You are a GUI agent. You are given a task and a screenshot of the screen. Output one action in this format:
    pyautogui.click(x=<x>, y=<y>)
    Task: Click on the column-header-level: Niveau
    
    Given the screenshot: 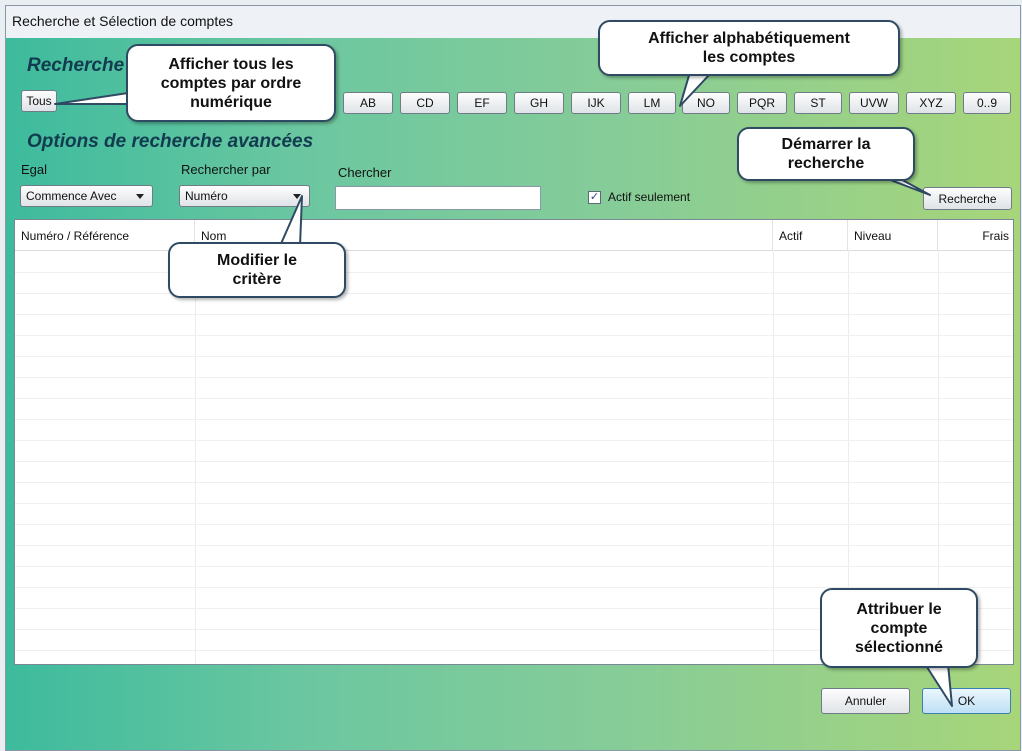 What is the action you would take?
    pyautogui.click(x=893, y=235)
    